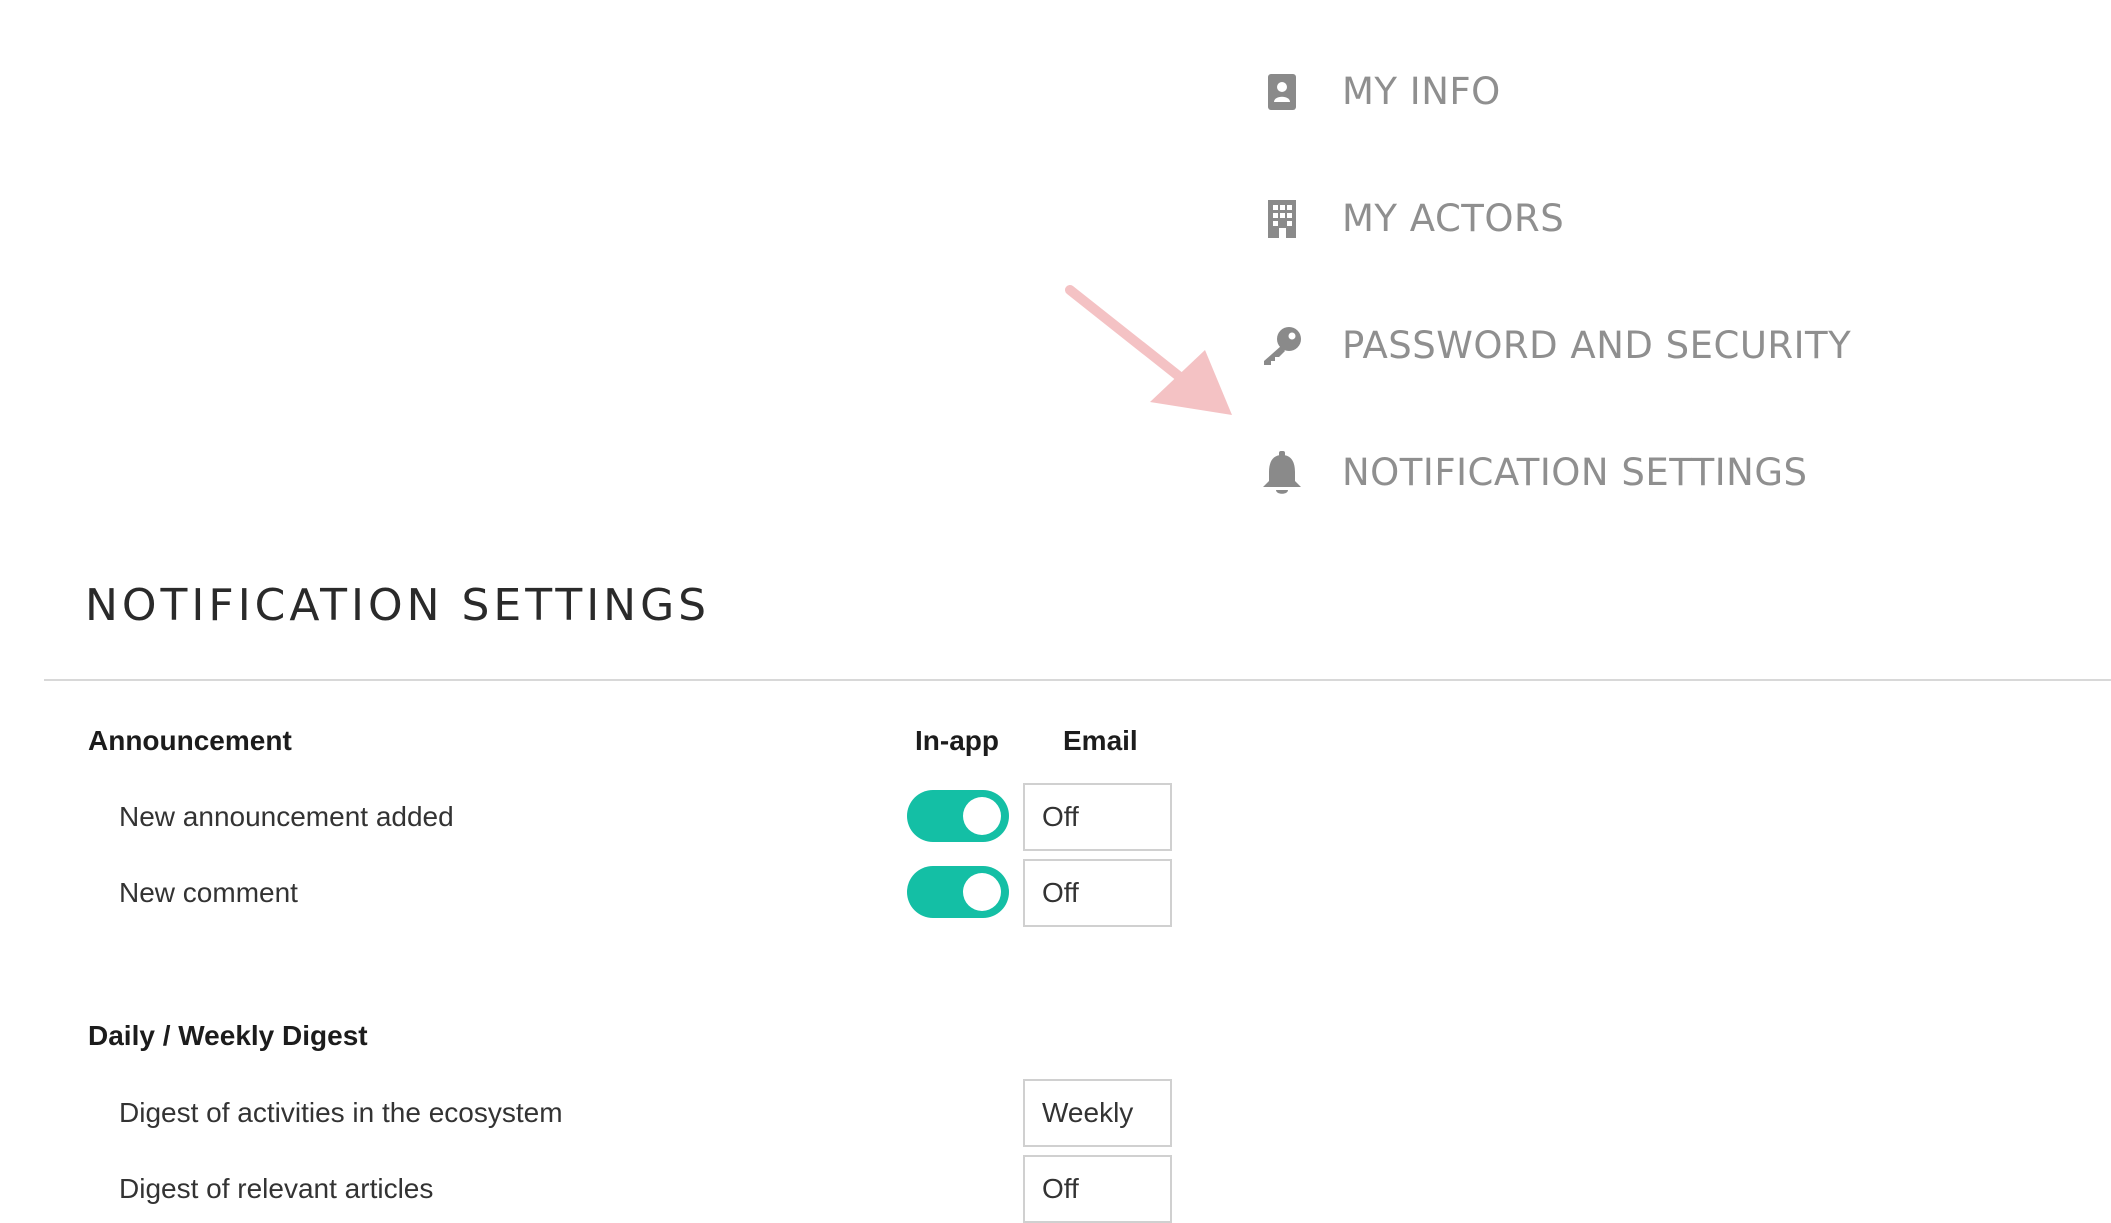 The image size is (2111, 1223). Describe the element at coordinates (1421, 91) in the screenshot. I see `menu-label: MY INFO` at that location.